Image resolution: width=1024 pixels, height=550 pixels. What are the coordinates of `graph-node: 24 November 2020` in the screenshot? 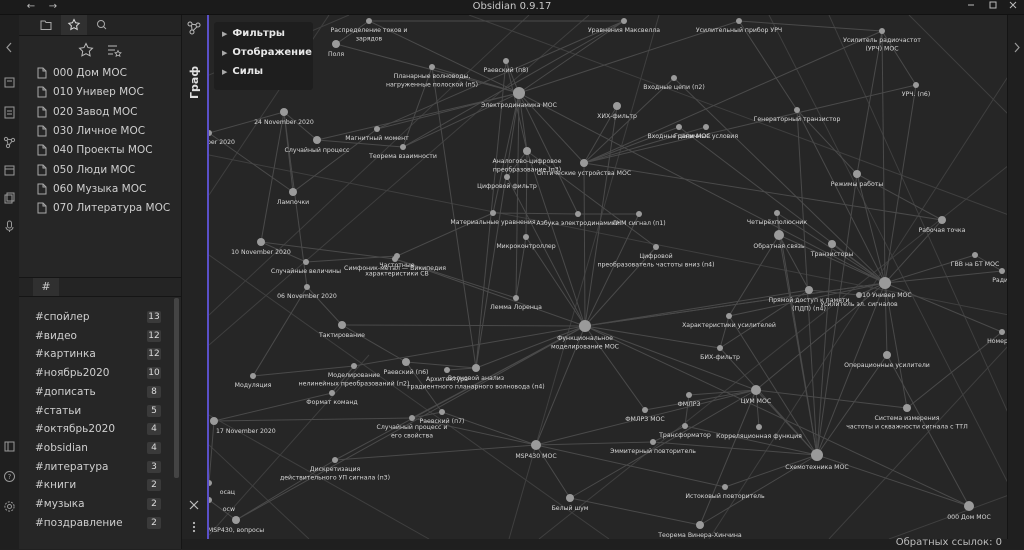 It's located at (284, 117).